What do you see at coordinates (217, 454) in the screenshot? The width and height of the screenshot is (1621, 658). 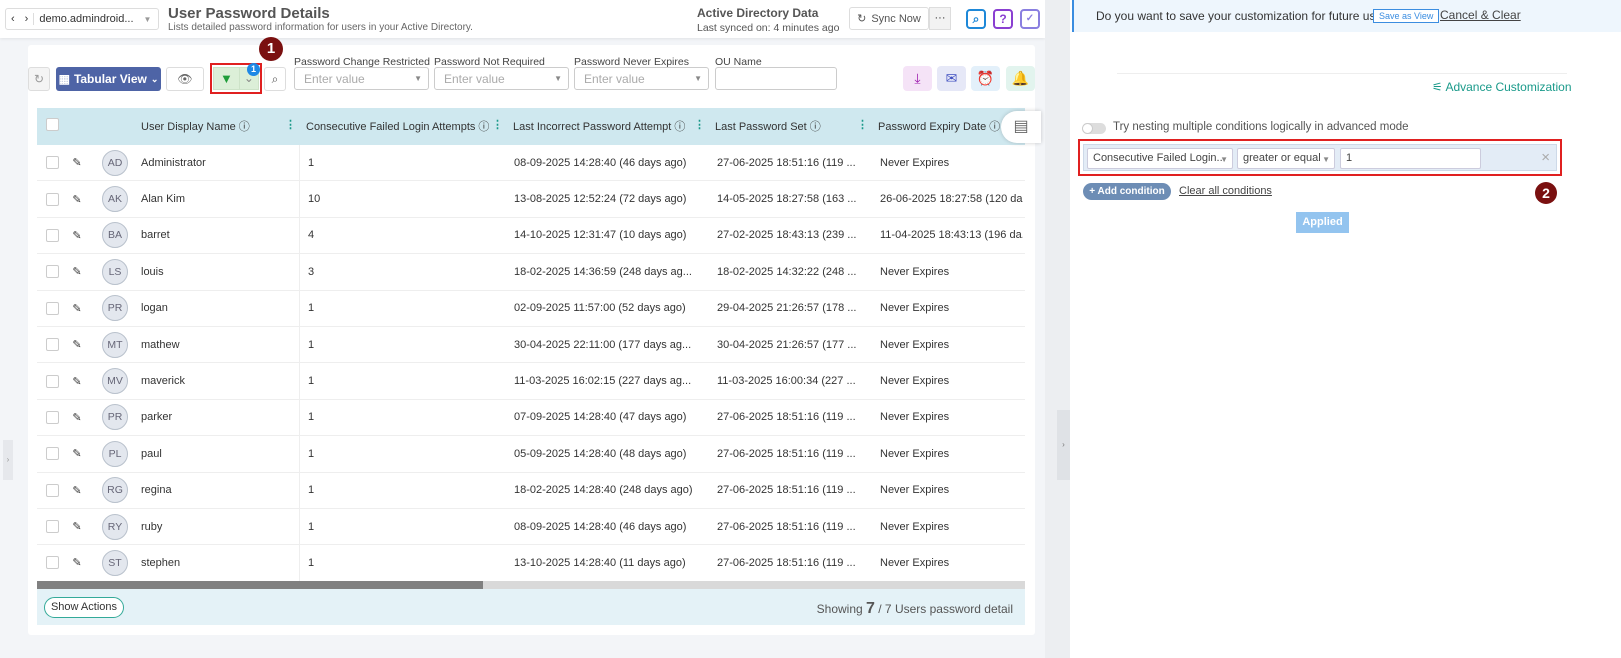 I see `user-display-name: paul` at bounding box center [217, 454].